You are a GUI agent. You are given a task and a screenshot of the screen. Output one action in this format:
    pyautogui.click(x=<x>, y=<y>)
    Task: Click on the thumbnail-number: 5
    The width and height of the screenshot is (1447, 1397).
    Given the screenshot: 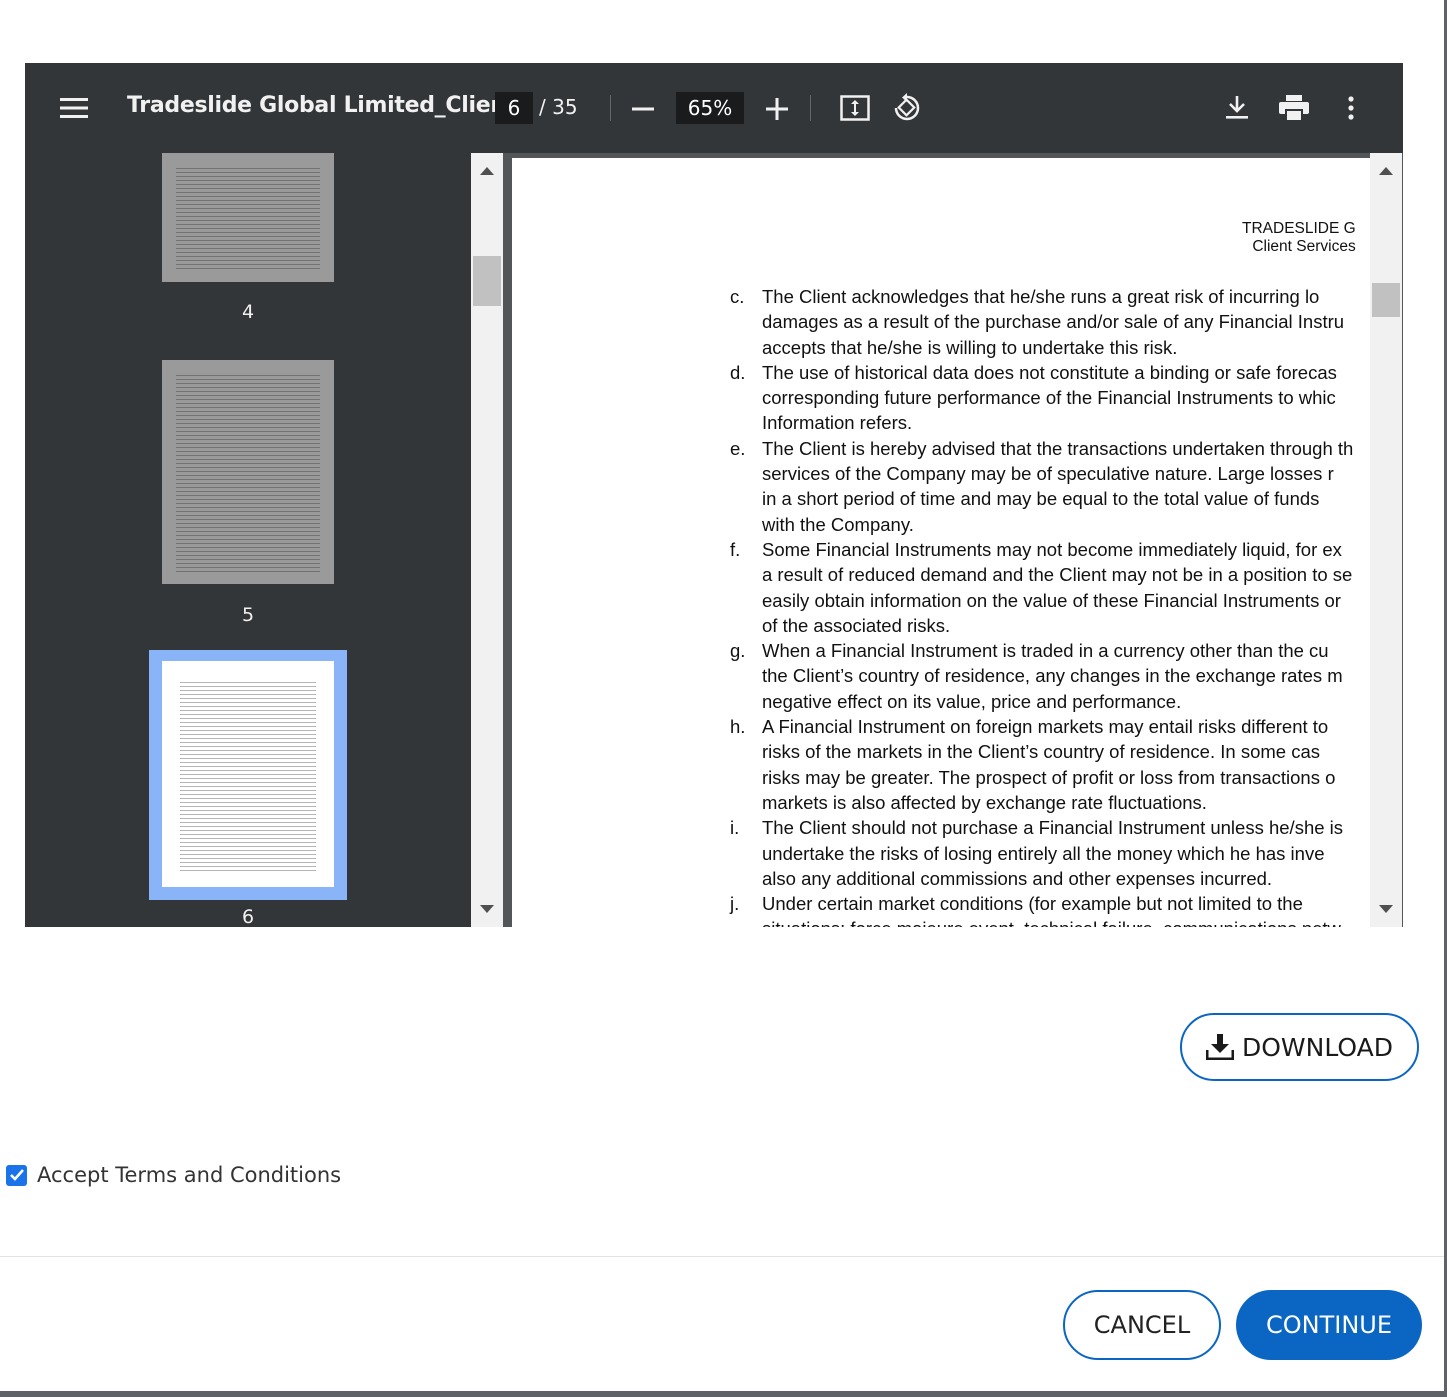 What is the action you would take?
    pyautogui.click(x=248, y=615)
    